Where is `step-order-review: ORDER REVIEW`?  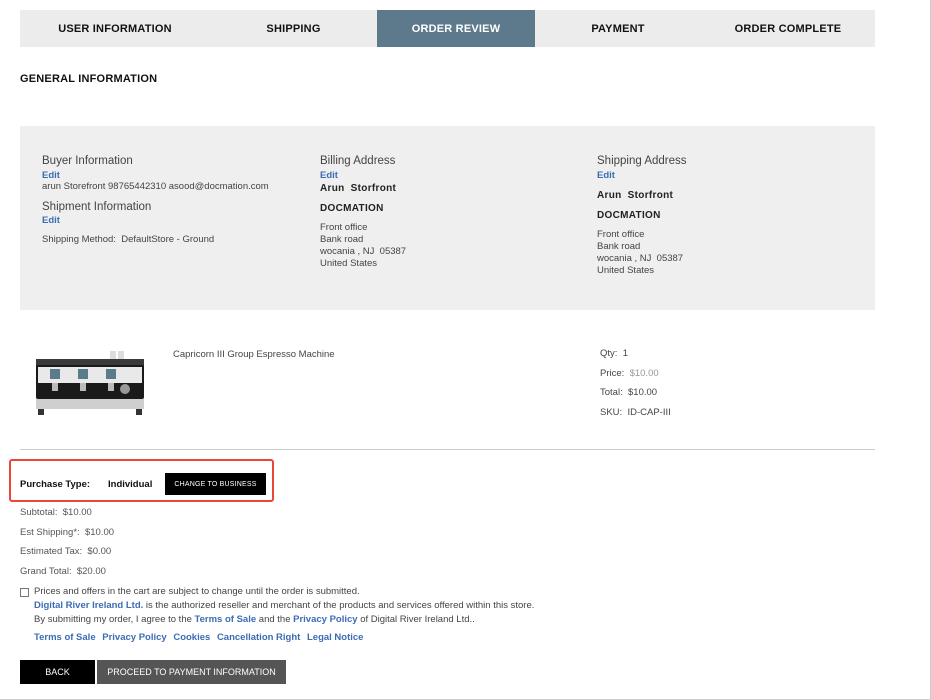 step-order-review: ORDER REVIEW is located at coordinates (456, 28).